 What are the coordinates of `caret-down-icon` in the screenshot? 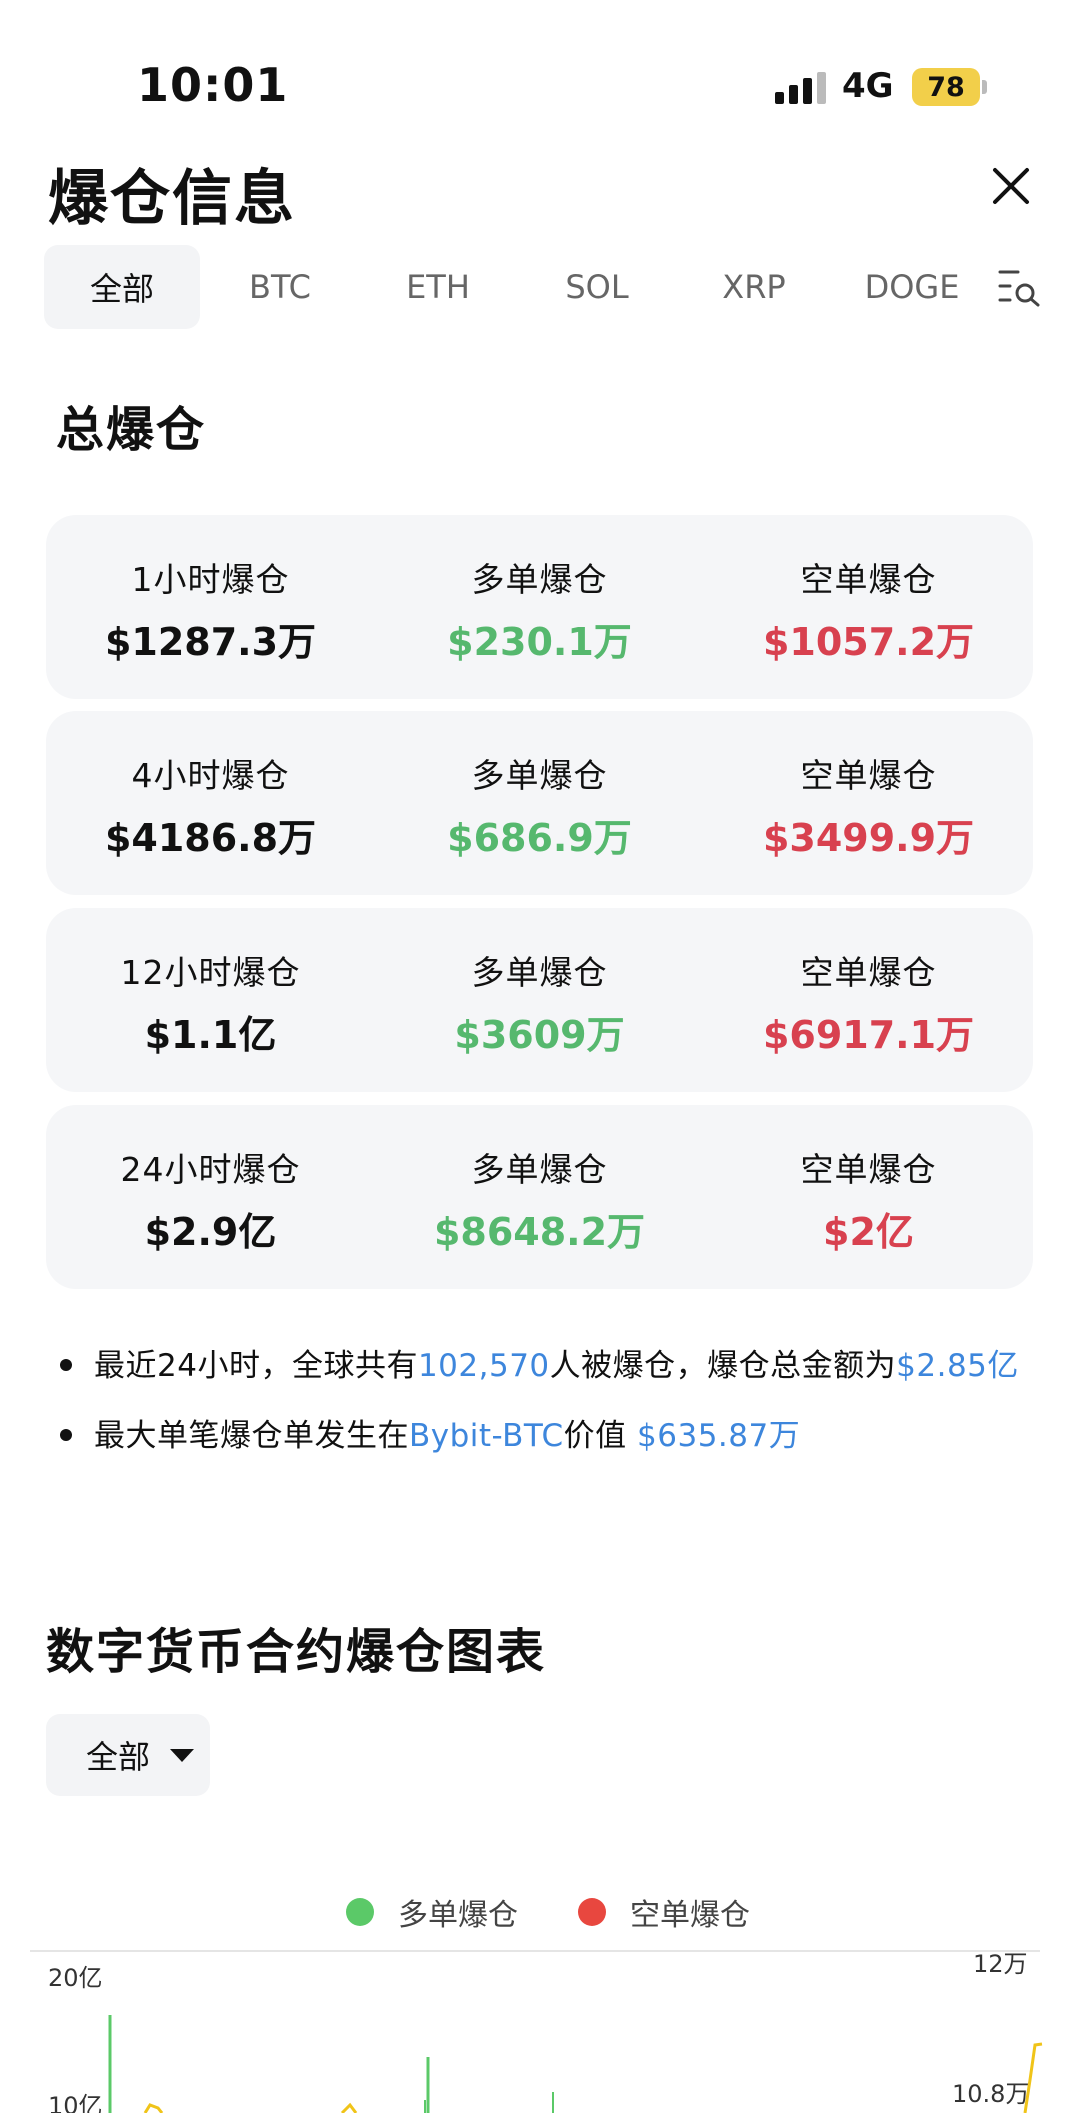 It's located at (182, 1755).